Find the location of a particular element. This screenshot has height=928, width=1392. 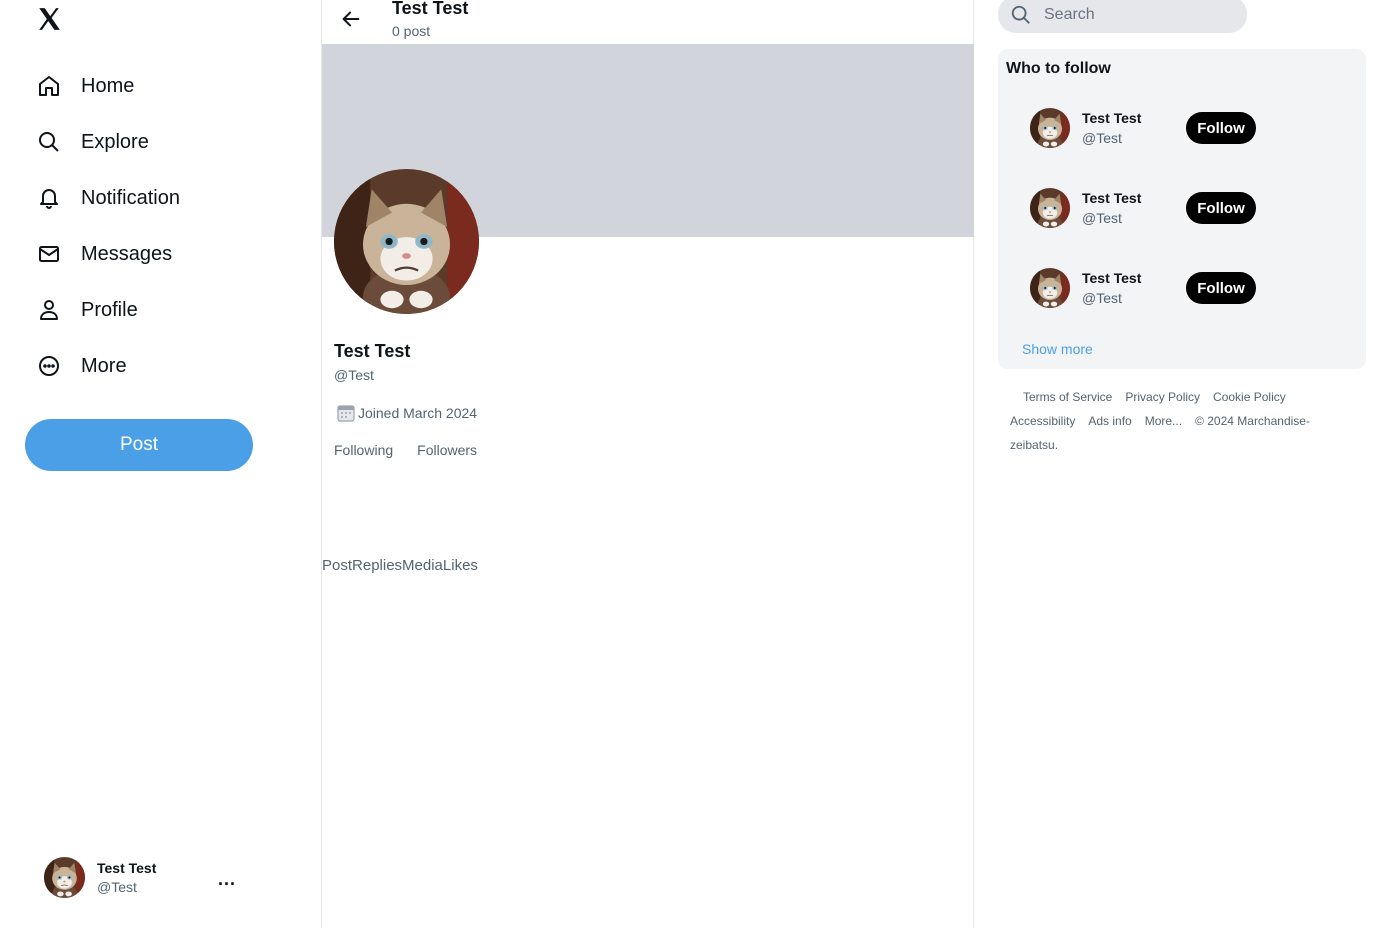

nav-more: More is located at coordinates (81, 366).